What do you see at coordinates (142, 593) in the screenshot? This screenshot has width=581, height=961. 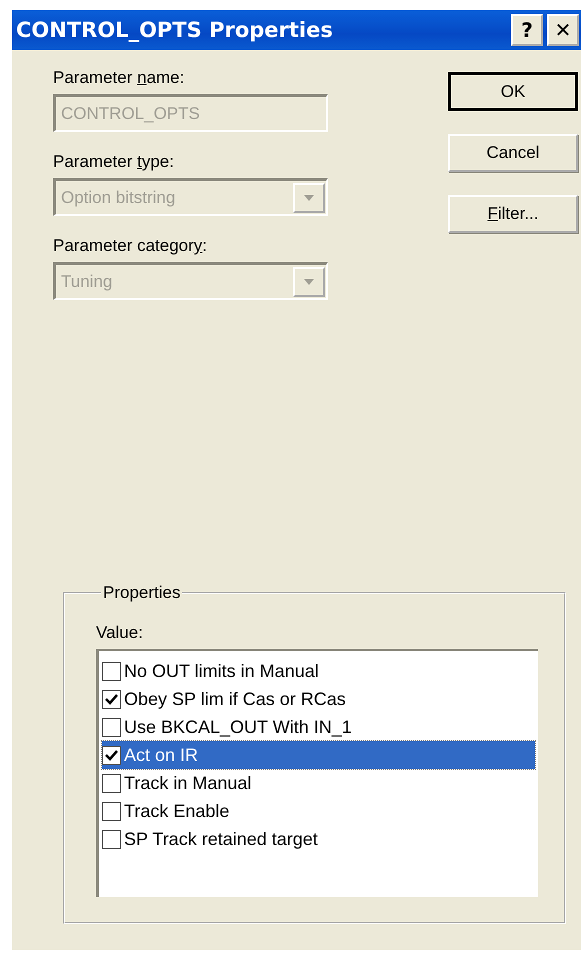 I see `group-title: Properties` at bounding box center [142, 593].